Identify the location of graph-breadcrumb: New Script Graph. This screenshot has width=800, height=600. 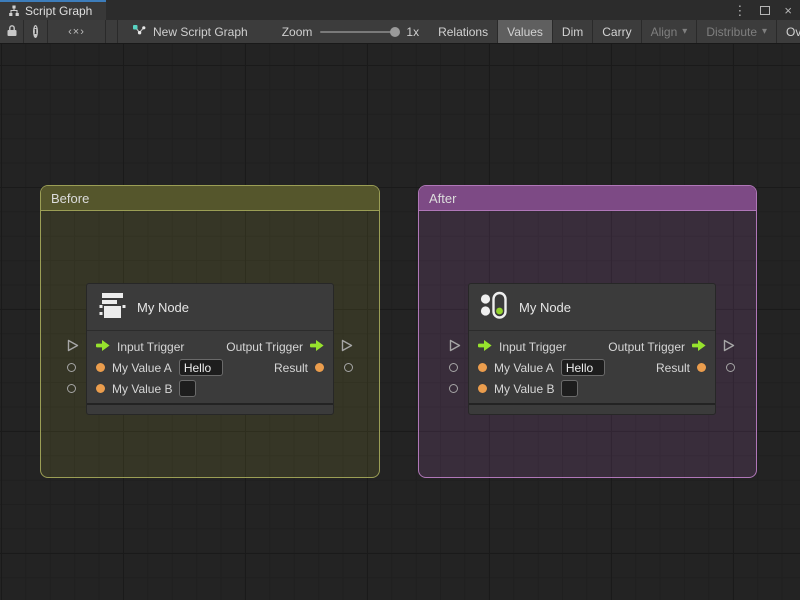
(188, 31).